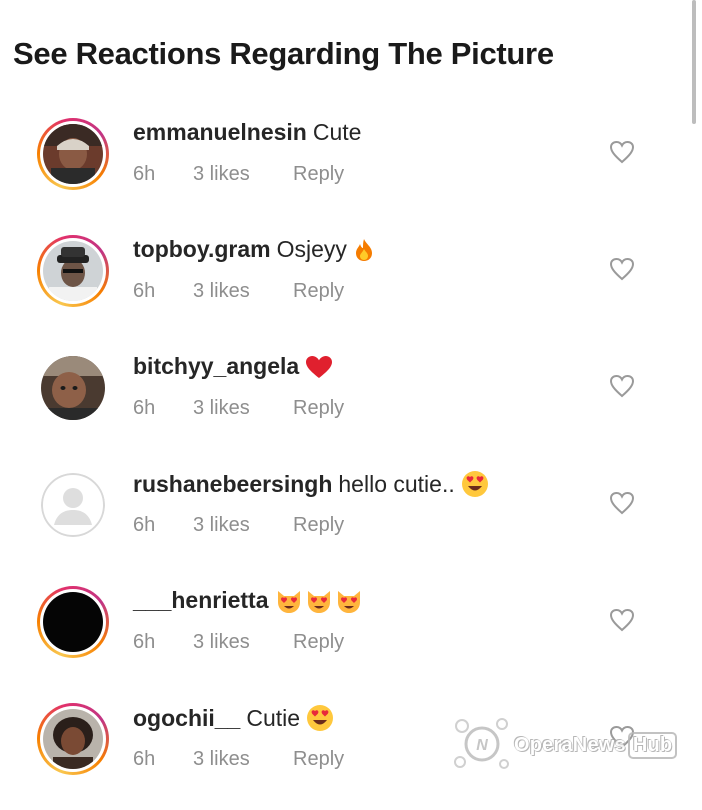  What do you see at coordinates (351, 634) in the screenshot?
I see `comment-item: ___henrietta 6h 3 likes Reply` at bounding box center [351, 634].